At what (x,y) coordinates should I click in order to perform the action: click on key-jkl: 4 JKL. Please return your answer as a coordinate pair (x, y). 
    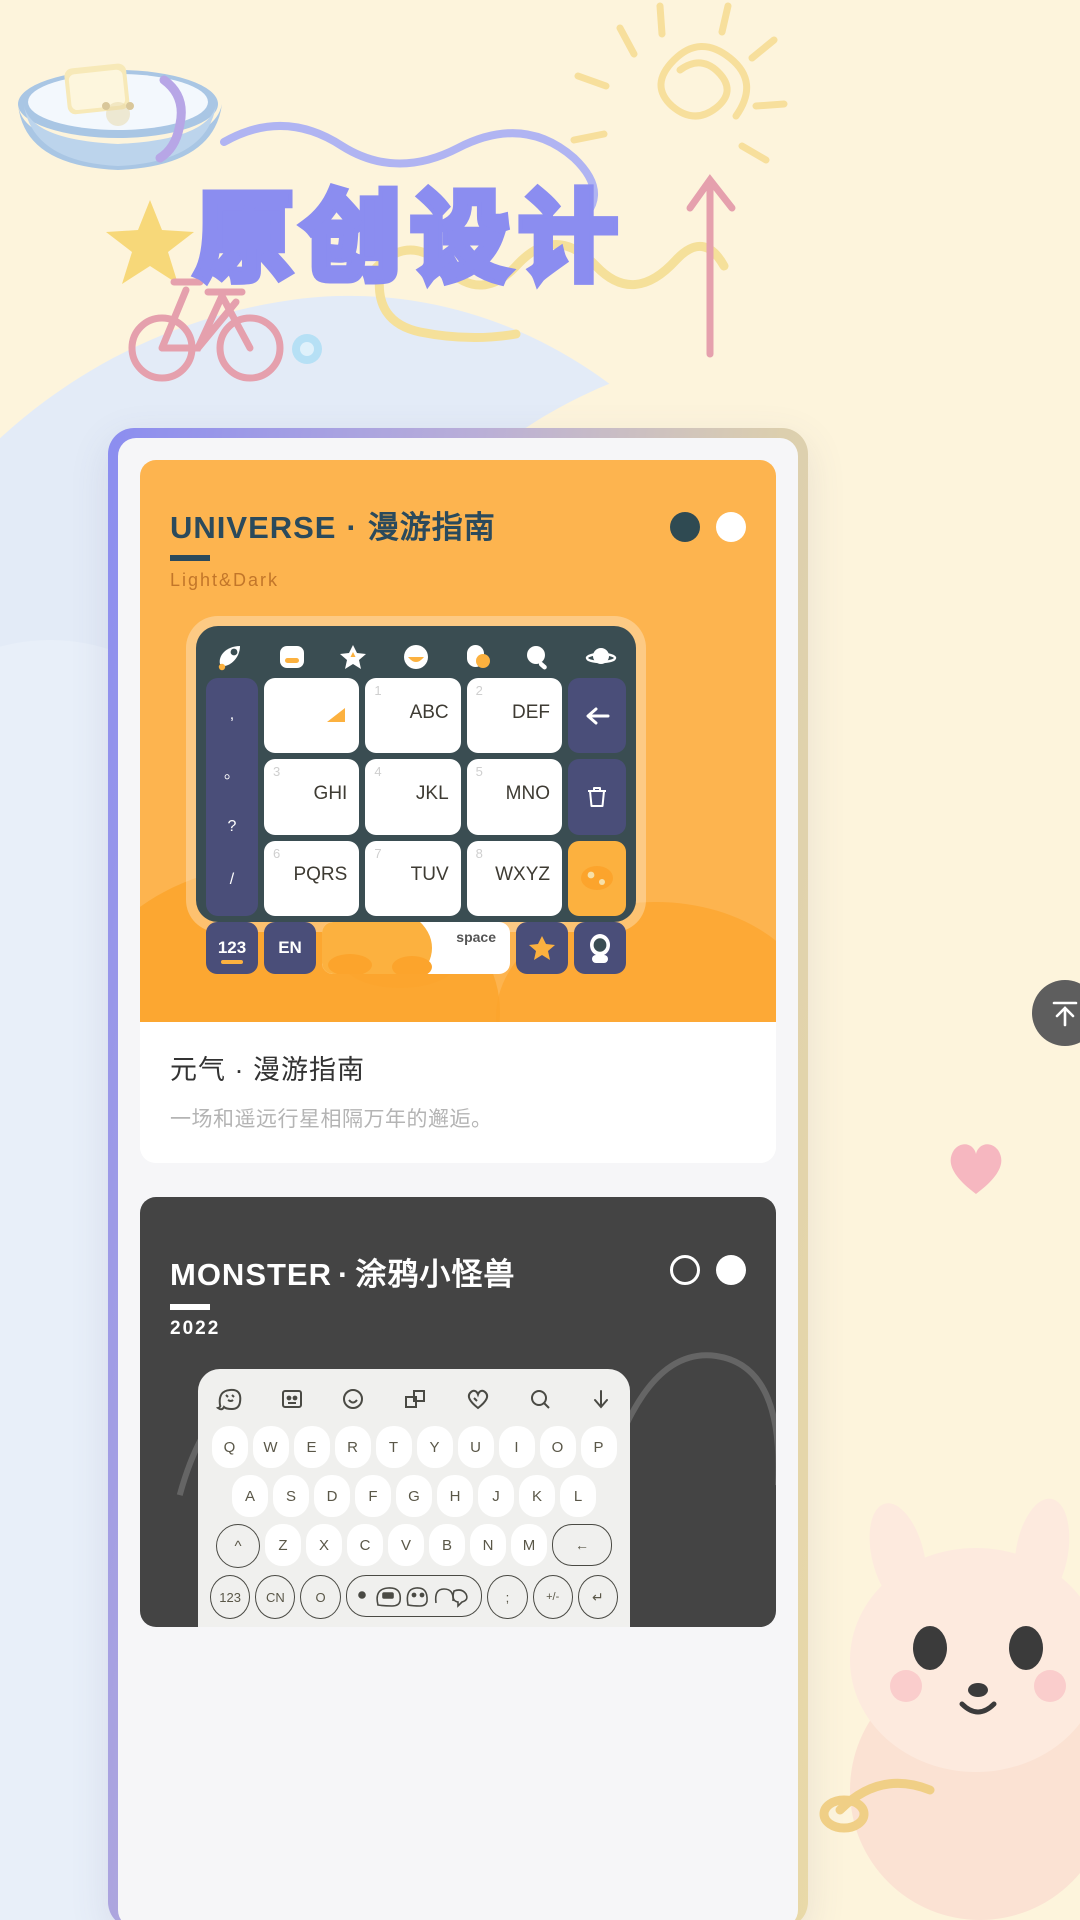
    Looking at the image, I should click on (413, 797).